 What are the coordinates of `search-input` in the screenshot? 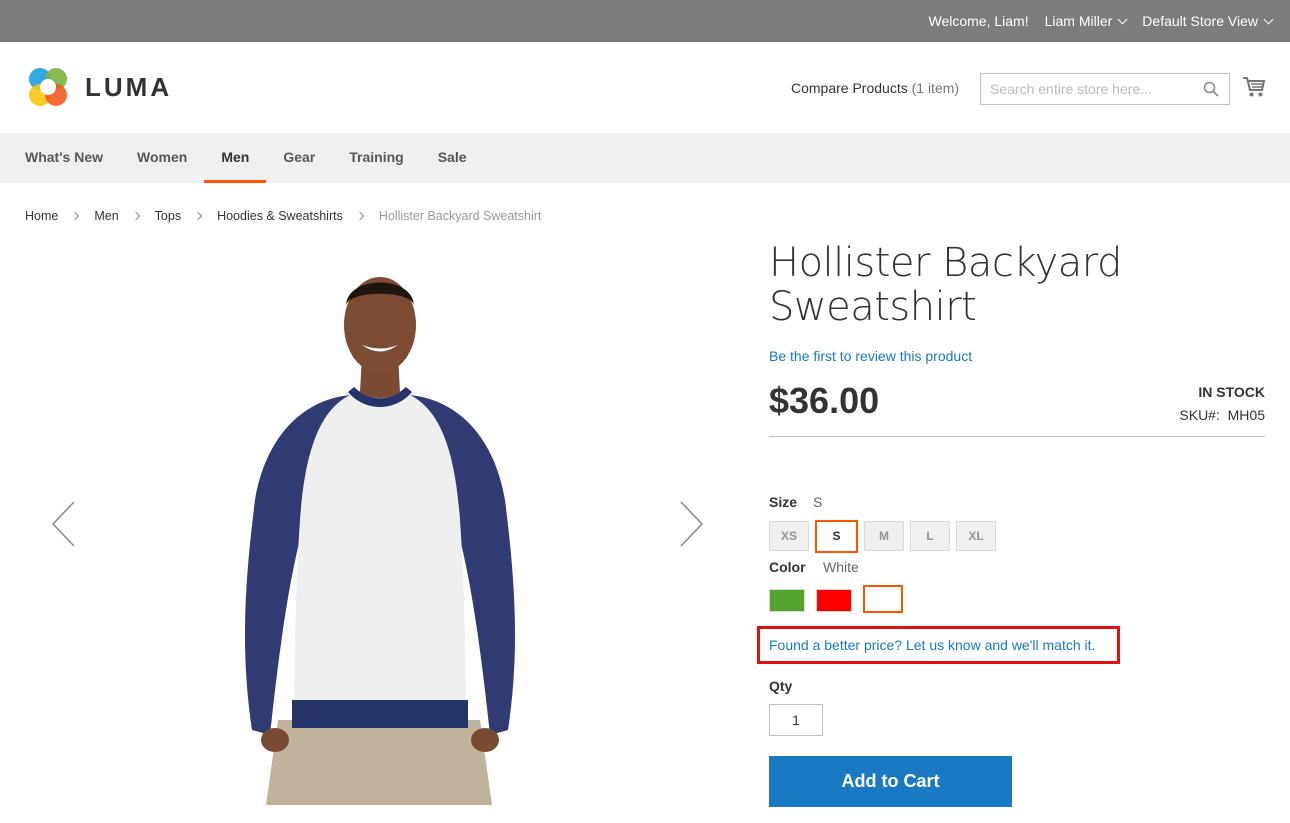 It's located at (1088, 89).